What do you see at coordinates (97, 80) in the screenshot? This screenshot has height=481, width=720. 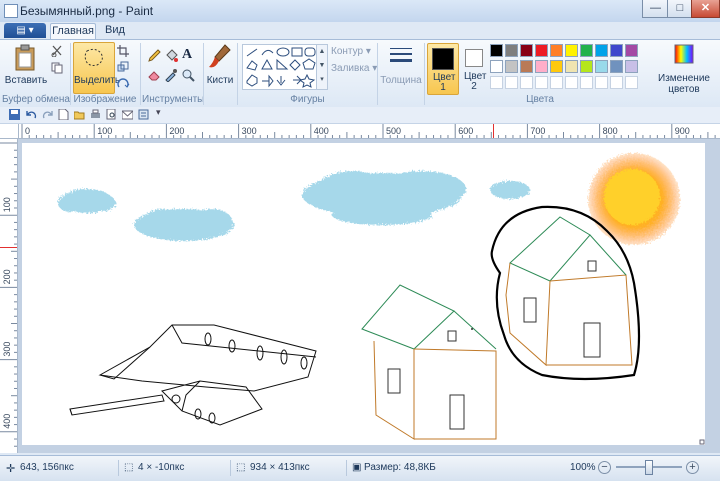 I see `select-label: Выделить` at bounding box center [97, 80].